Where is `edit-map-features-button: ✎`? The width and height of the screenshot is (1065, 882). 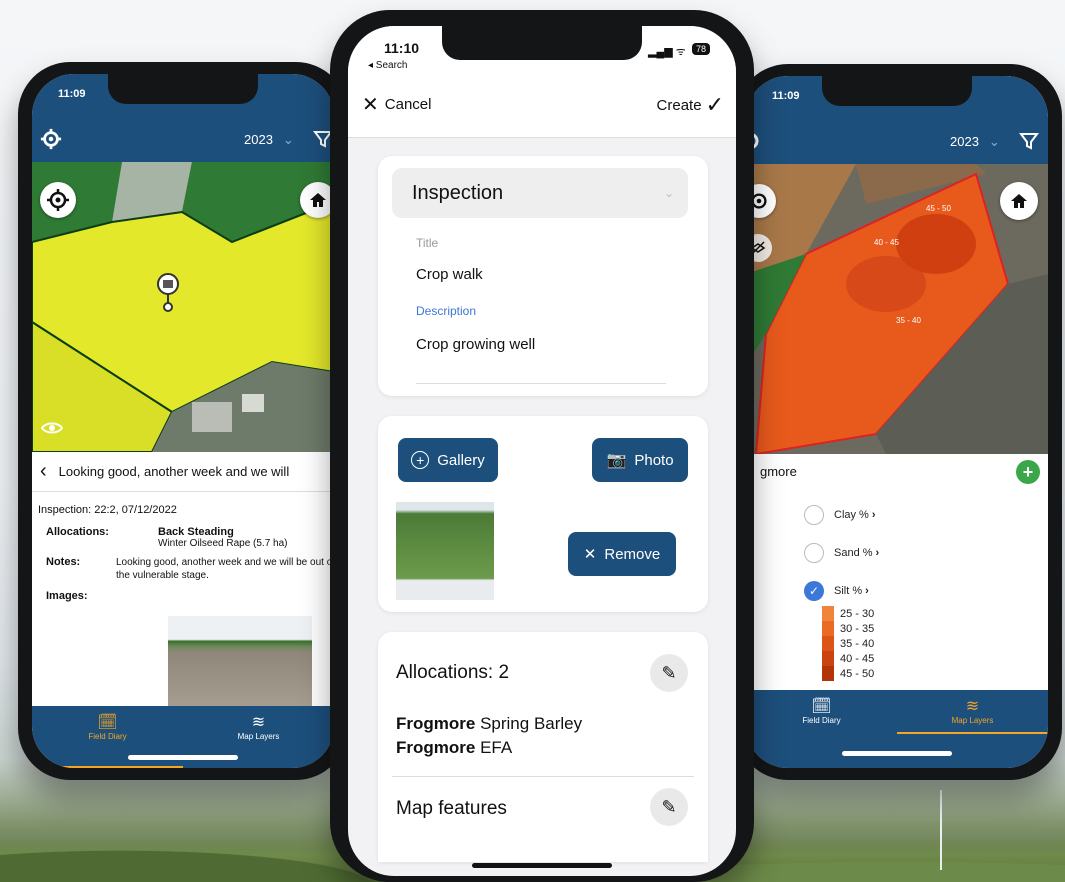
edit-map-features-button: ✎ is located at coordinates (669, 807).